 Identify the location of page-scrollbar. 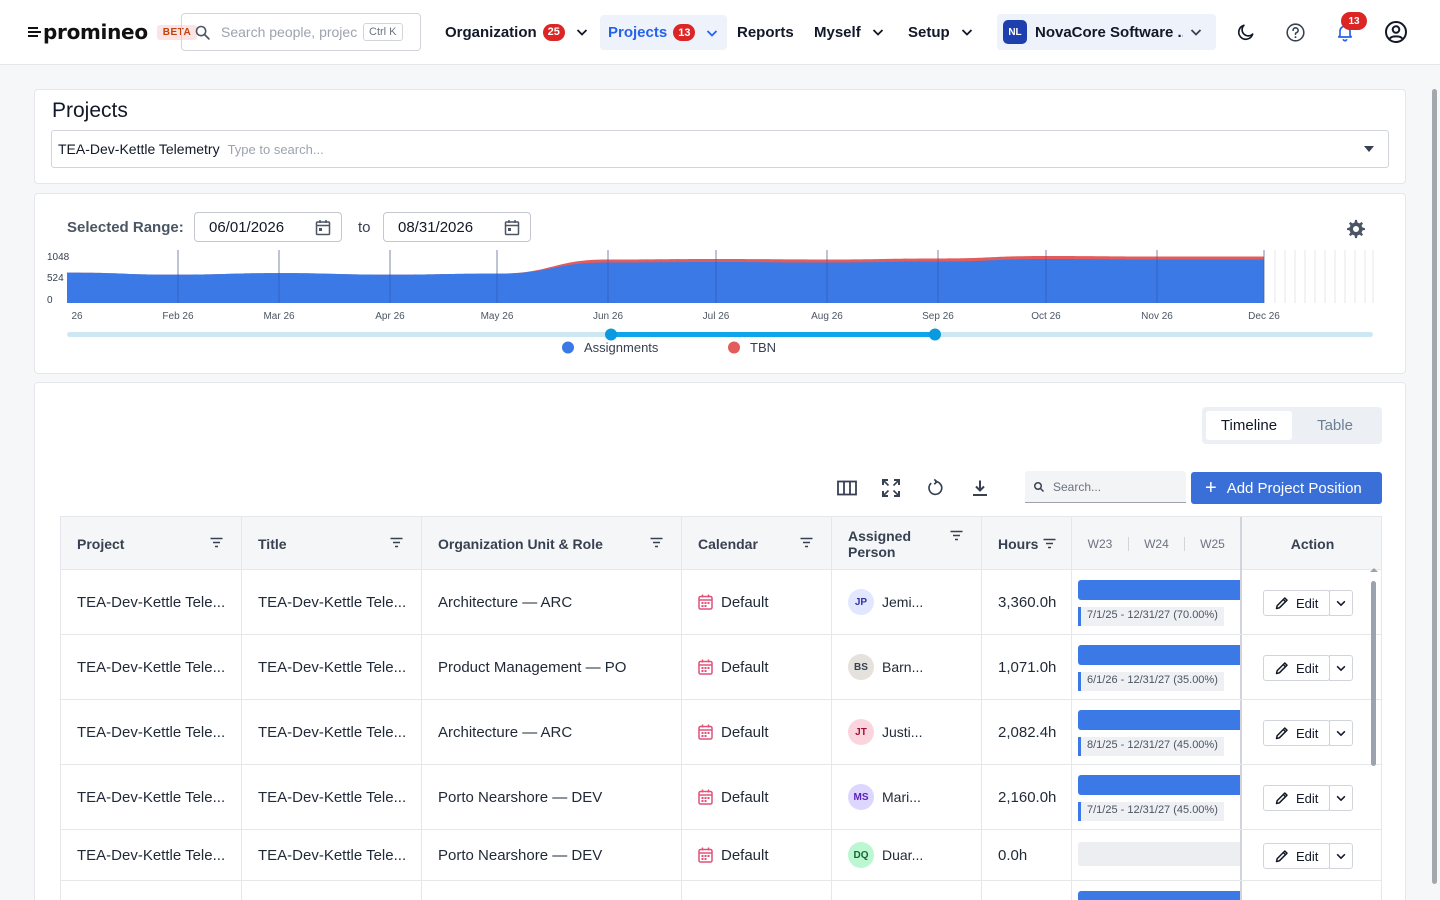
(1434, 494).